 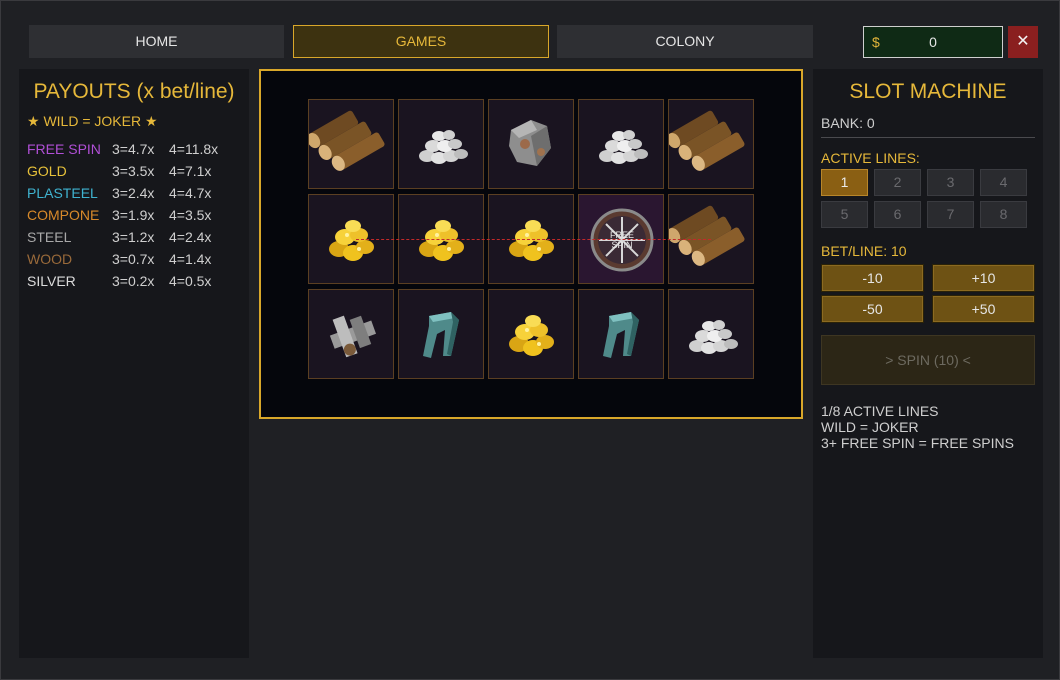 What do you see at coordinates (844, 182) in the screenshot?
I see `line-1-button: 1` at bounding box center [844, 182].